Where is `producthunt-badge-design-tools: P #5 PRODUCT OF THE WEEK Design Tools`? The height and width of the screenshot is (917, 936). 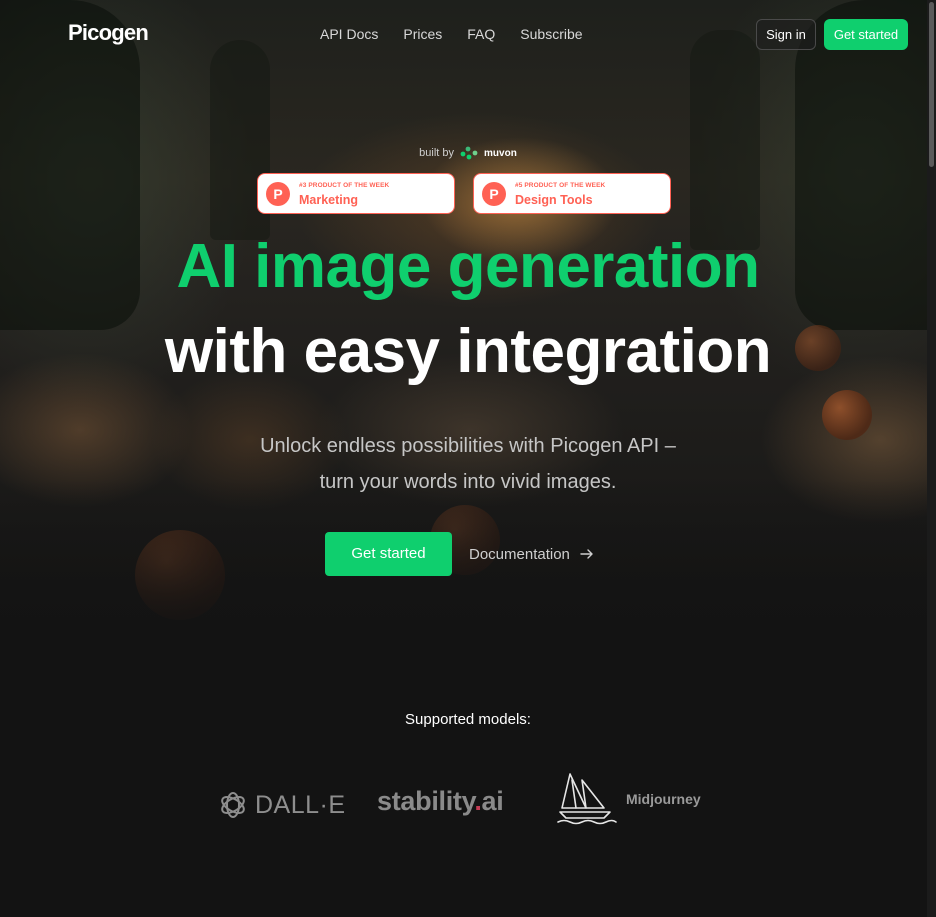 producthunt-badge-design-tools: P #5 PRODUCT OF THE WEEK Design Tools is located at coordinates (572, 193).